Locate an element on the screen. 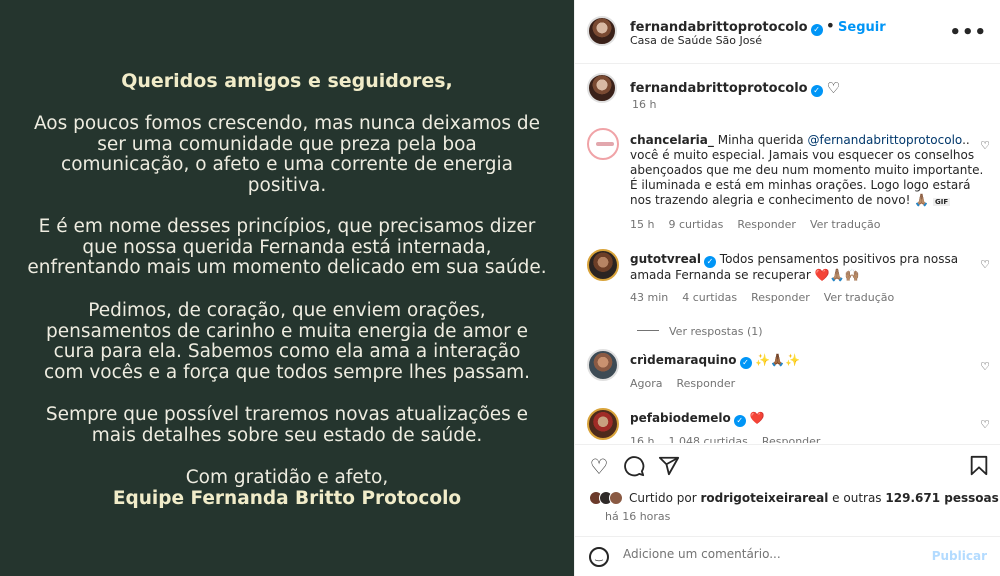 This screenshot has height=576, width=1000. author-username: fernandabrittoprotocolo is located at coordinates (719, 27).